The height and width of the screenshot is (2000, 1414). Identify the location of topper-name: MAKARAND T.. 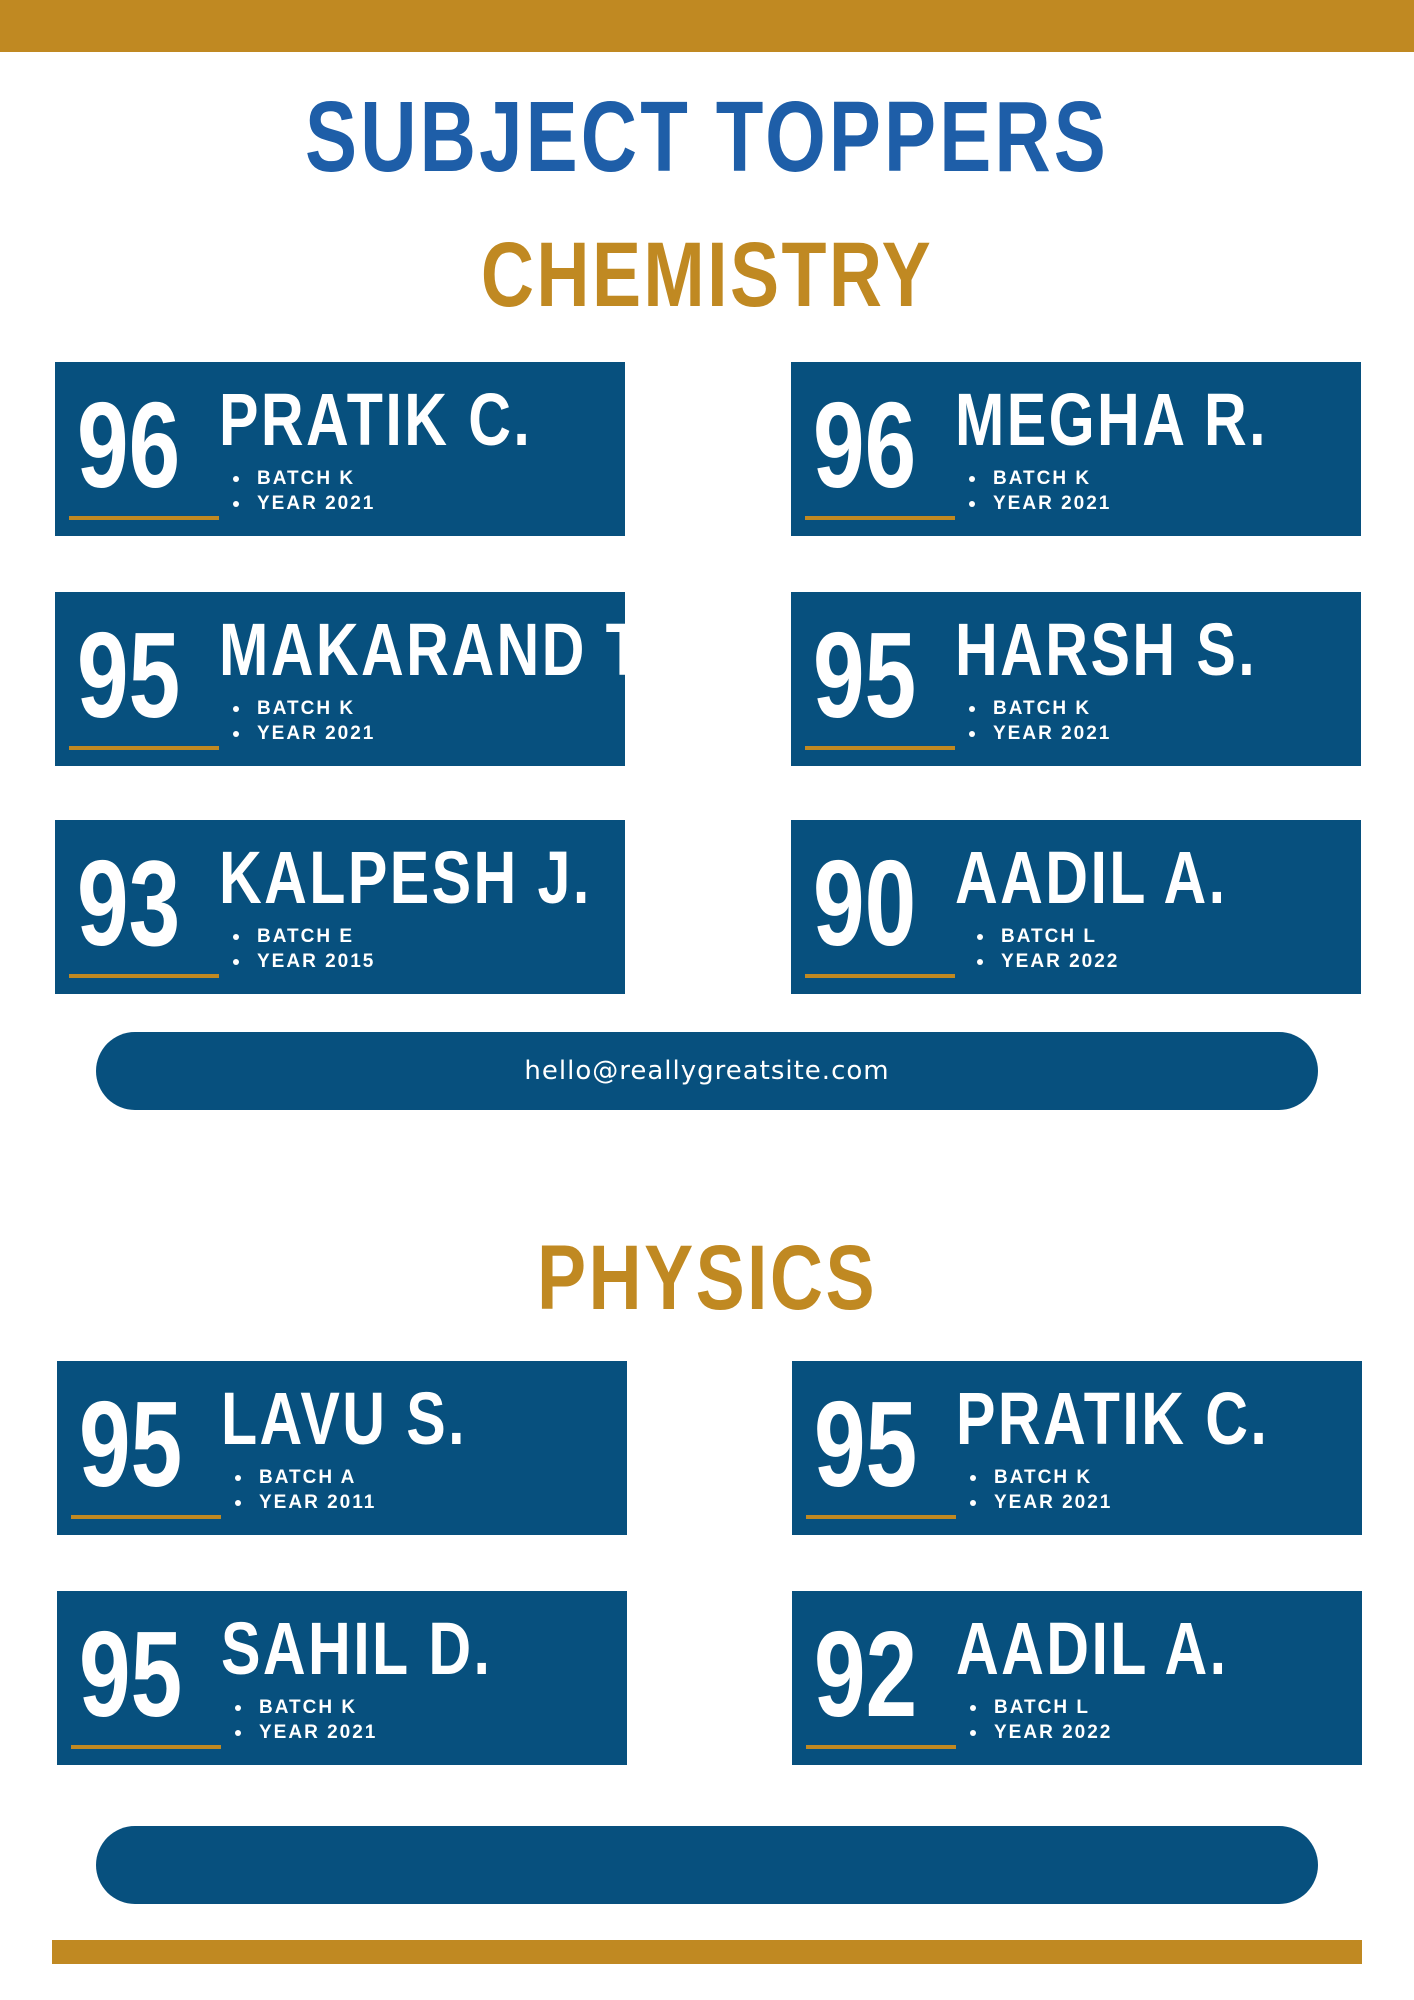
(438, 649).